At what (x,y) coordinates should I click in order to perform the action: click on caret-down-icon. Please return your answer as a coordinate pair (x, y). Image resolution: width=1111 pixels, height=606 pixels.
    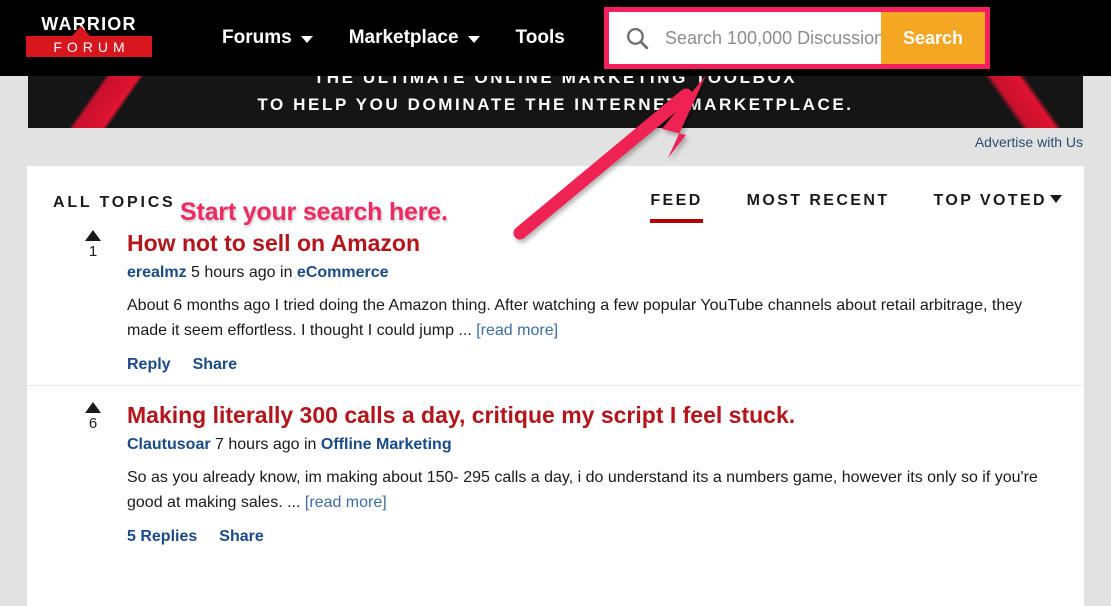
    Looking at the image, I should click on (1056, 199).